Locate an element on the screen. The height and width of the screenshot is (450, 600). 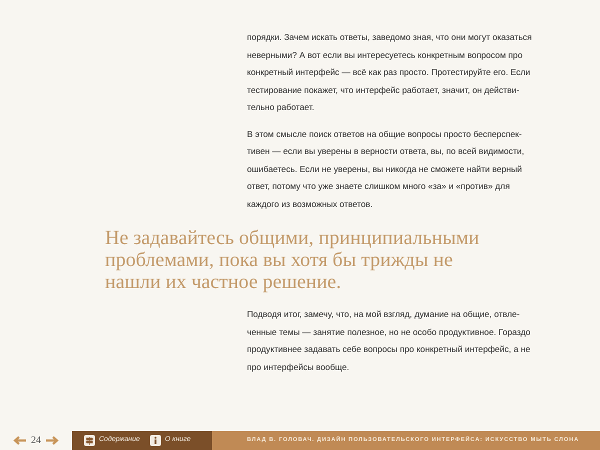
arrow-right-icon is located at coordinates (52, 440).